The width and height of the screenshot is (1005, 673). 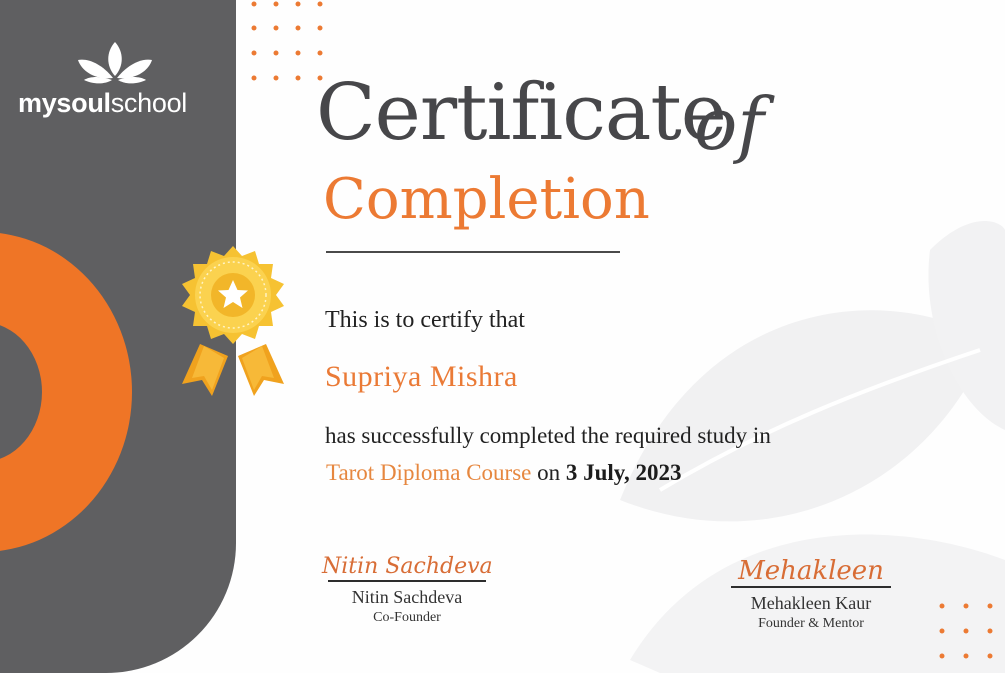 I want to click on certify-intro: This is to certify that, so click(x=425, y=320).